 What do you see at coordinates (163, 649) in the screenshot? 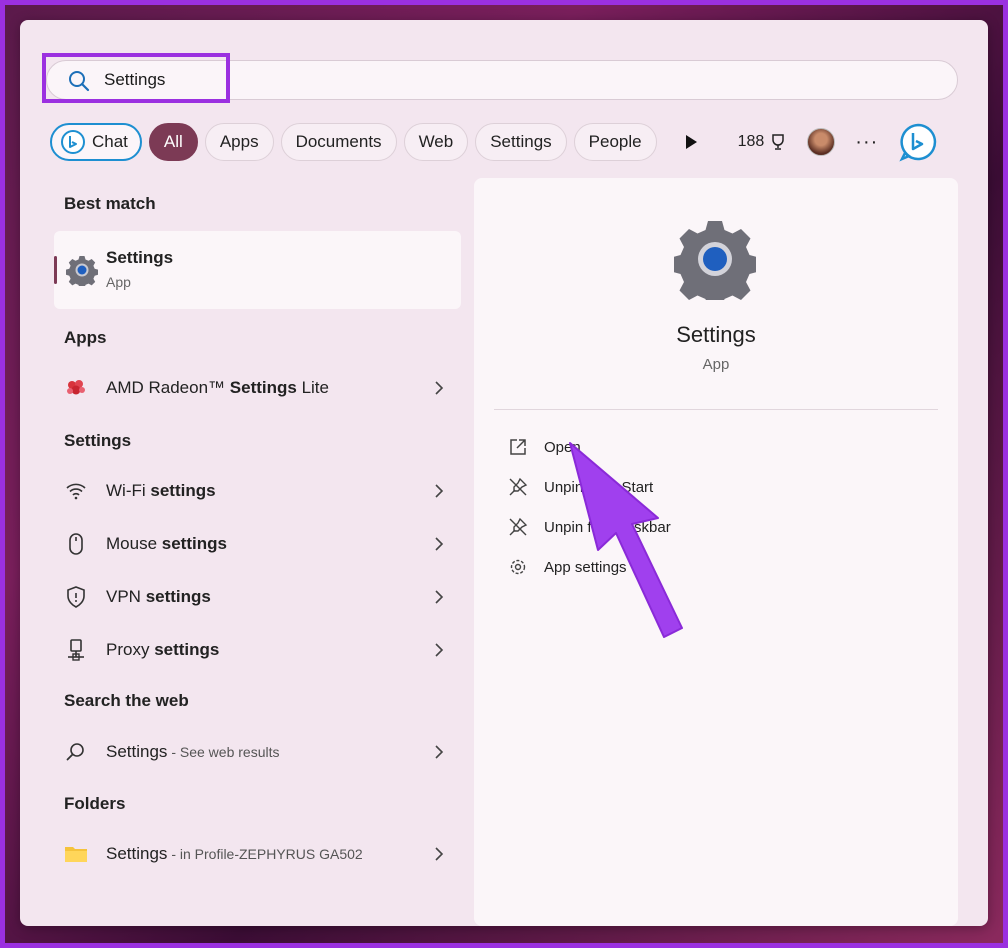
I see `result-label: Proxy settings` at bounding box center [163, 649].